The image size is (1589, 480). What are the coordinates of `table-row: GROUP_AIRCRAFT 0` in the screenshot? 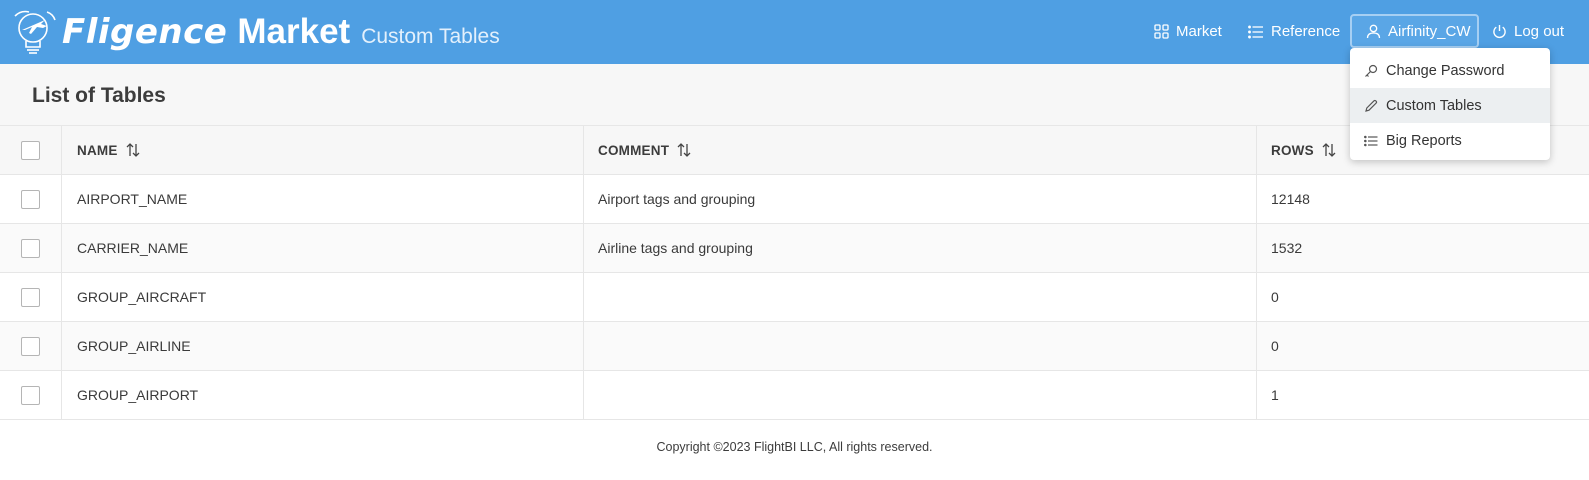 It's located at (794, 297).